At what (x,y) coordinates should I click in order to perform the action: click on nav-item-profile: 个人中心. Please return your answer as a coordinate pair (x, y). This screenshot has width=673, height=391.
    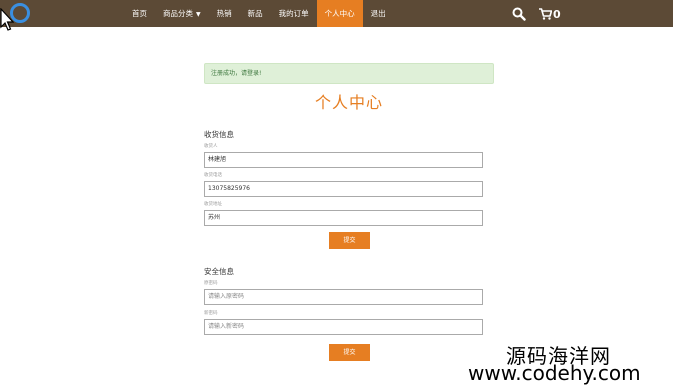
    Looking at the image, I should click on (339, 13).